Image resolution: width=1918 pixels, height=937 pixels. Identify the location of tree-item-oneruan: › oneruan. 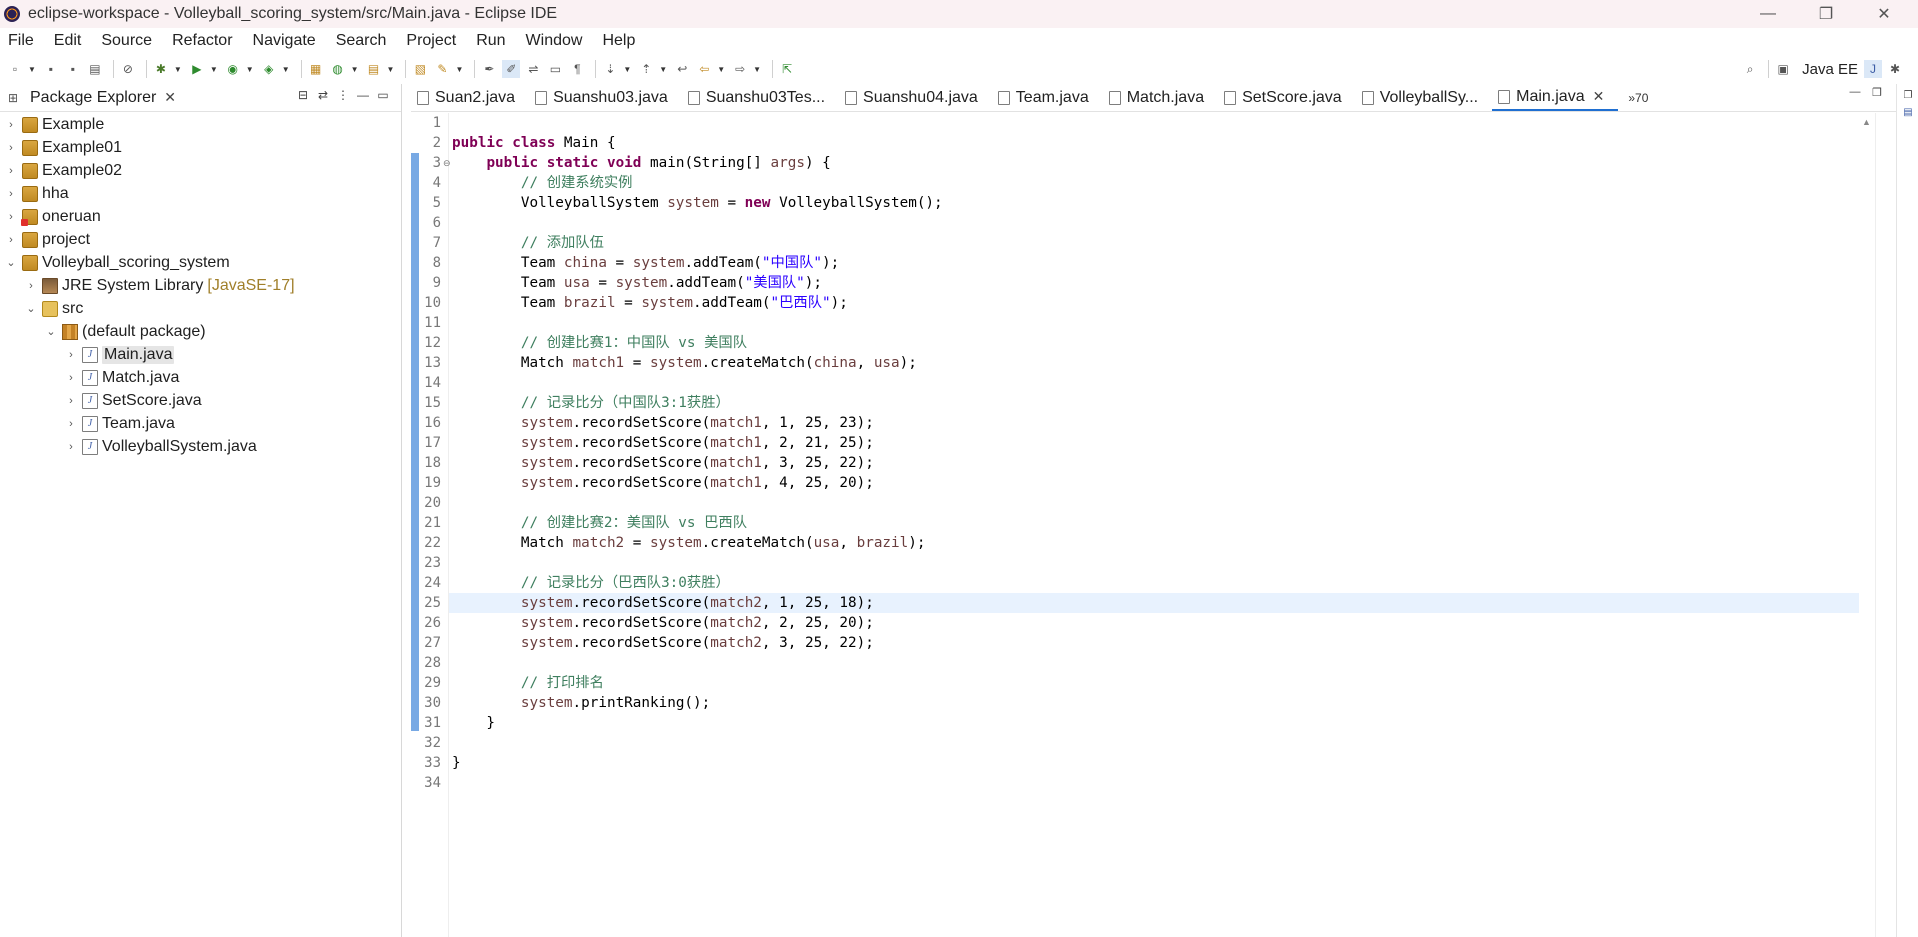
(52, 216).